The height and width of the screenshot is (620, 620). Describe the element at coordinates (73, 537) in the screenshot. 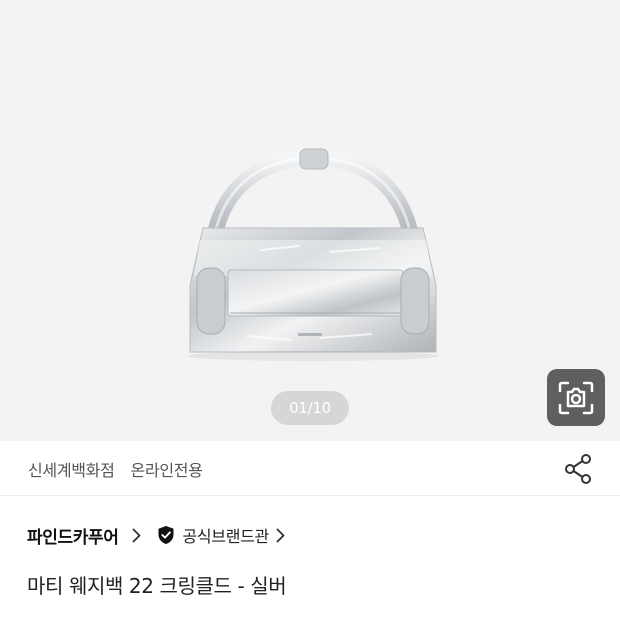

I see `brand-name: 파인드카푸어` at that location.